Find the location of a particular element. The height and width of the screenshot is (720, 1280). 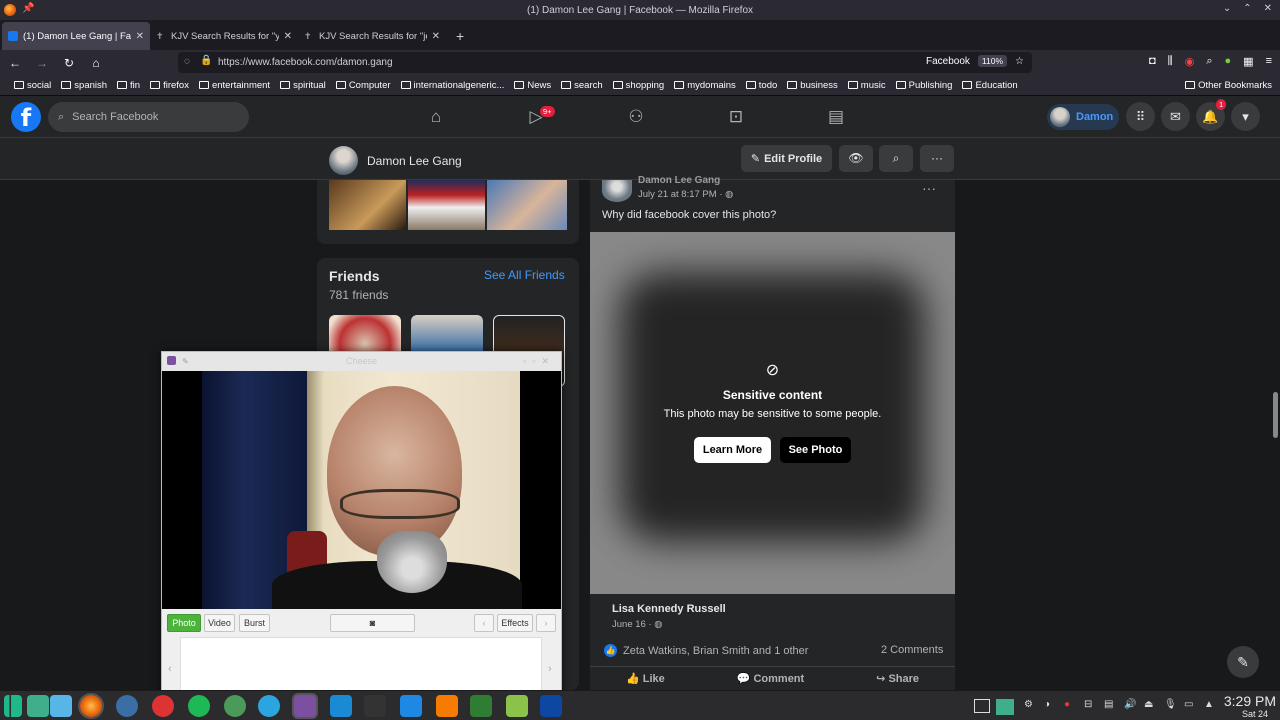

maximize-icon: ⌃ is located at coordinates (1247, 8).